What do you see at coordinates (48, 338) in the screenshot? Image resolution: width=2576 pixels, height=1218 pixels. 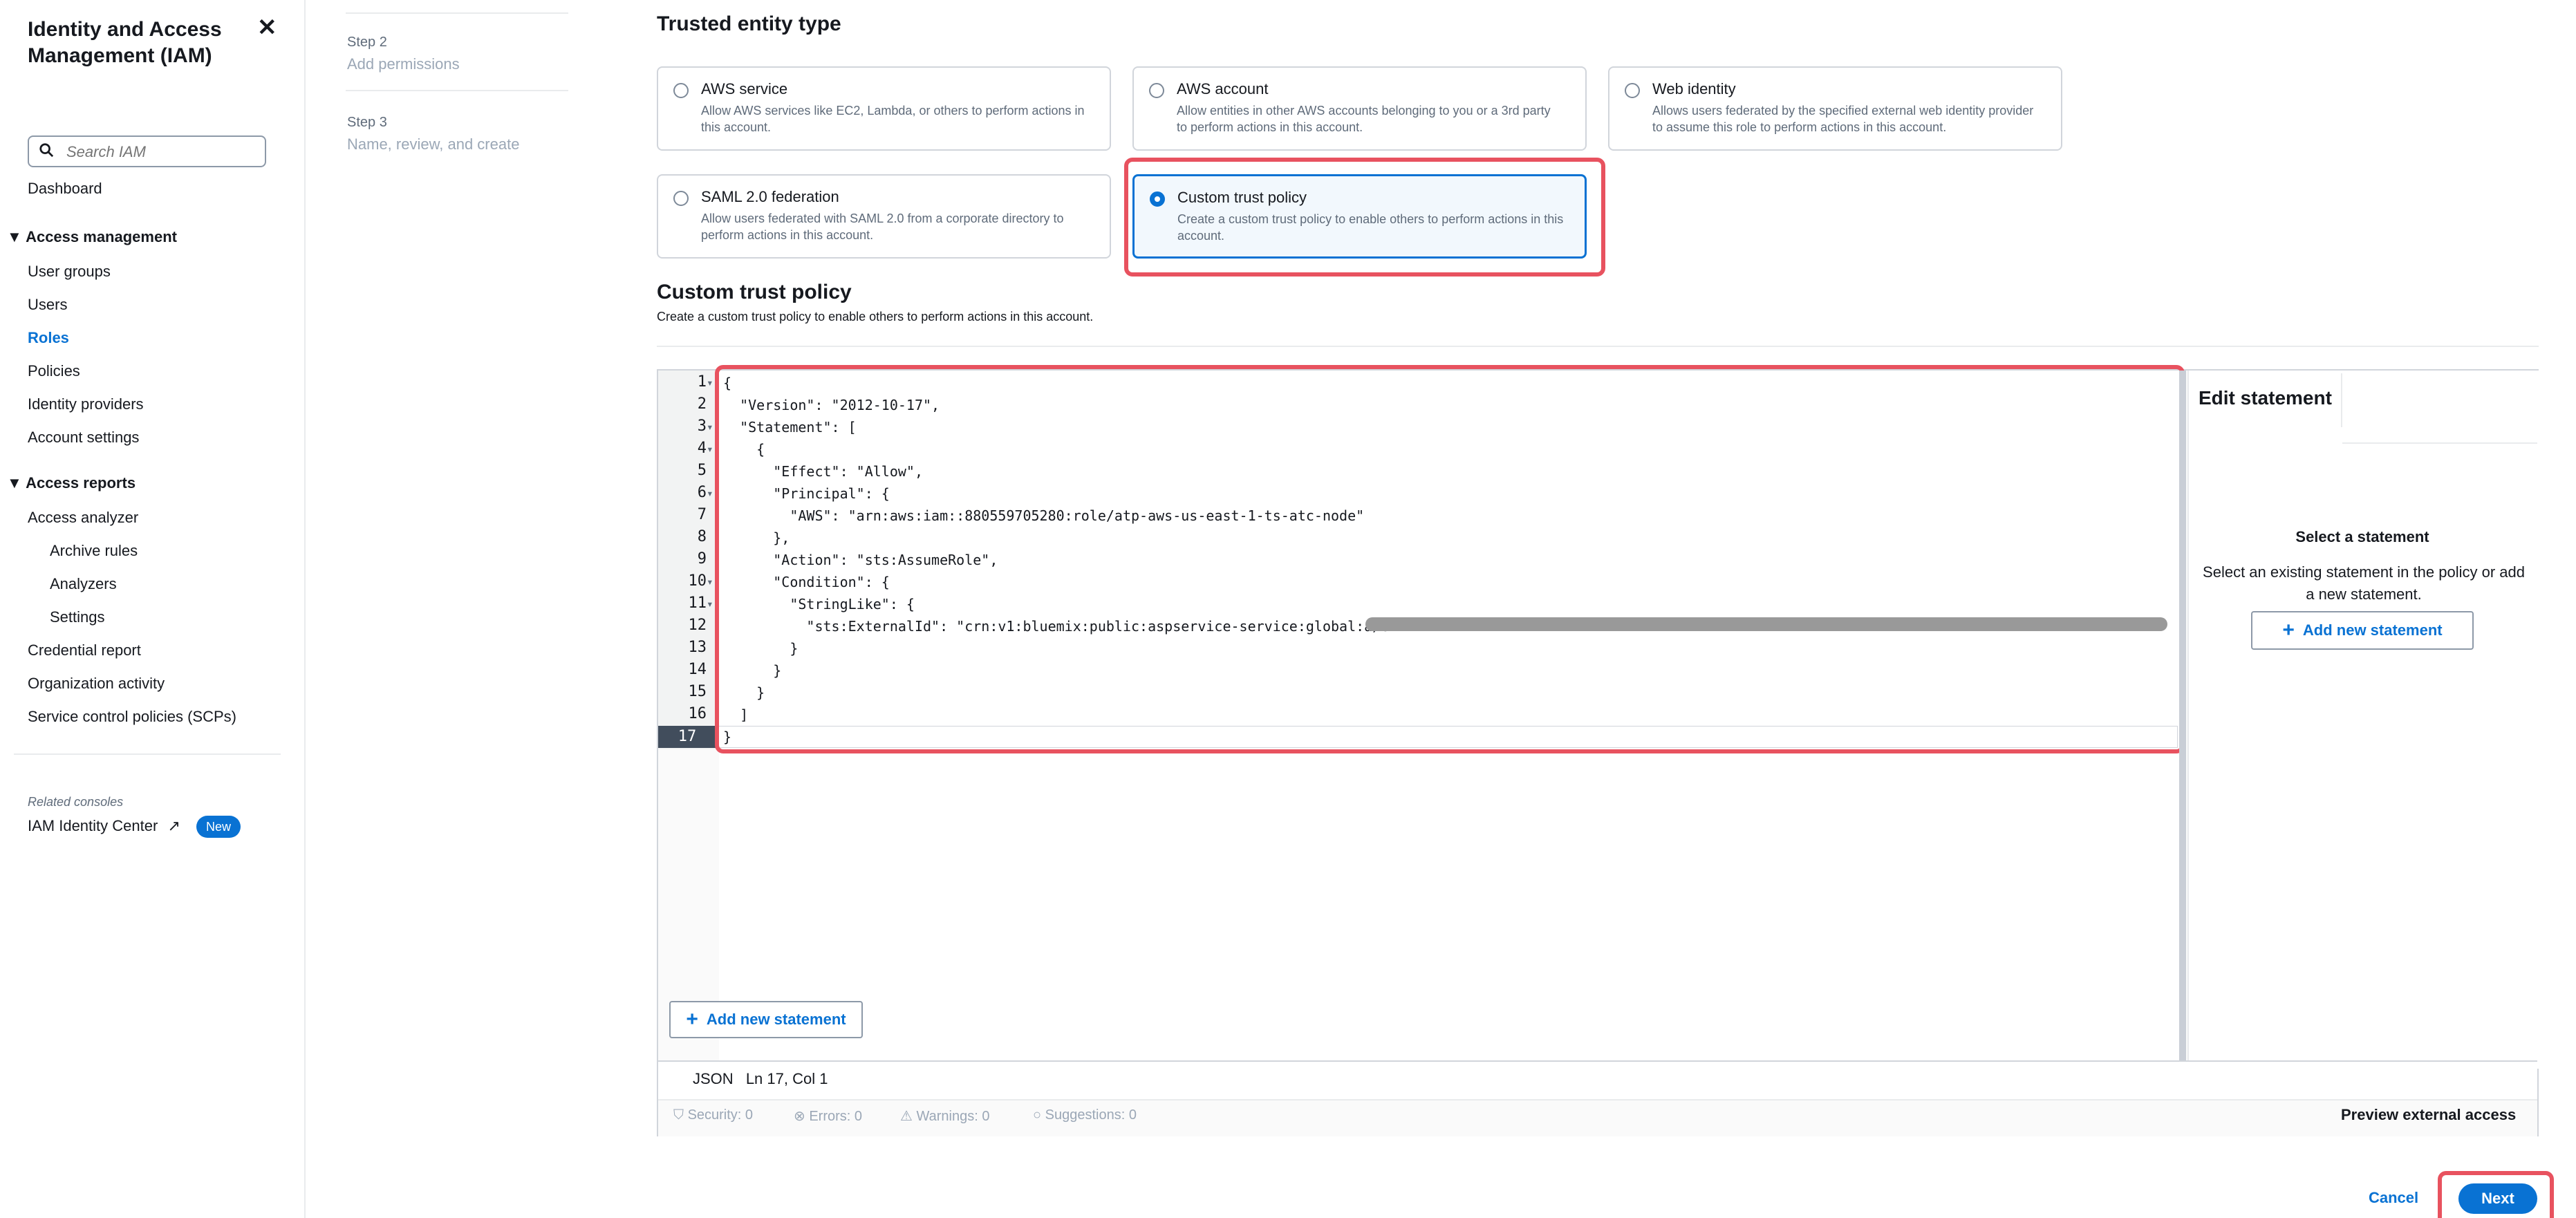 I see `nav-roles: Roles` at bounding box center [48, 338].